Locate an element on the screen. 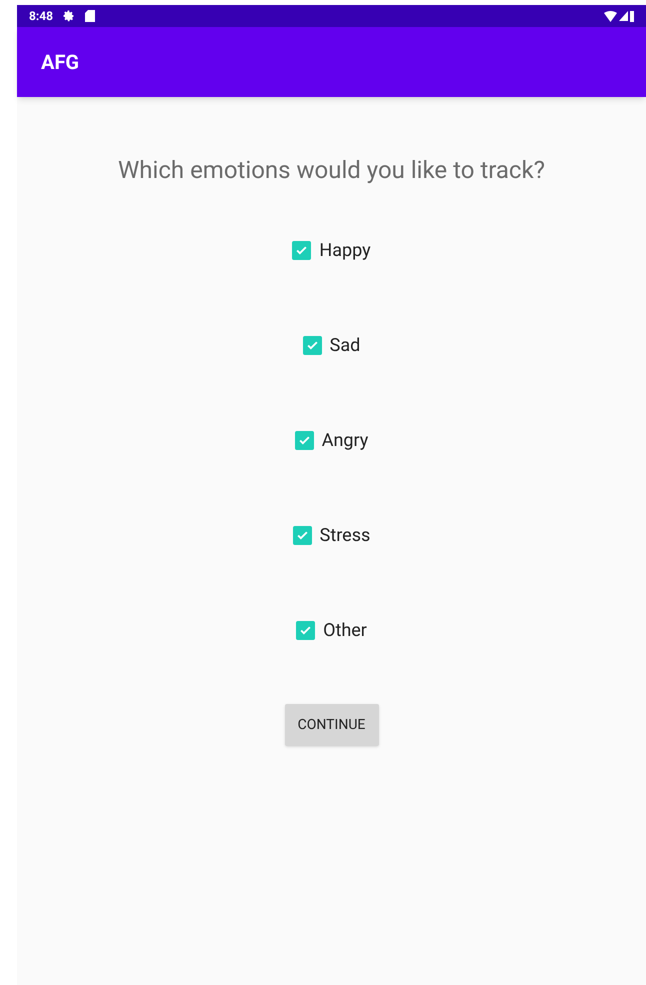  emotion-checkbox: Stress is located at coordinates (331, 535).